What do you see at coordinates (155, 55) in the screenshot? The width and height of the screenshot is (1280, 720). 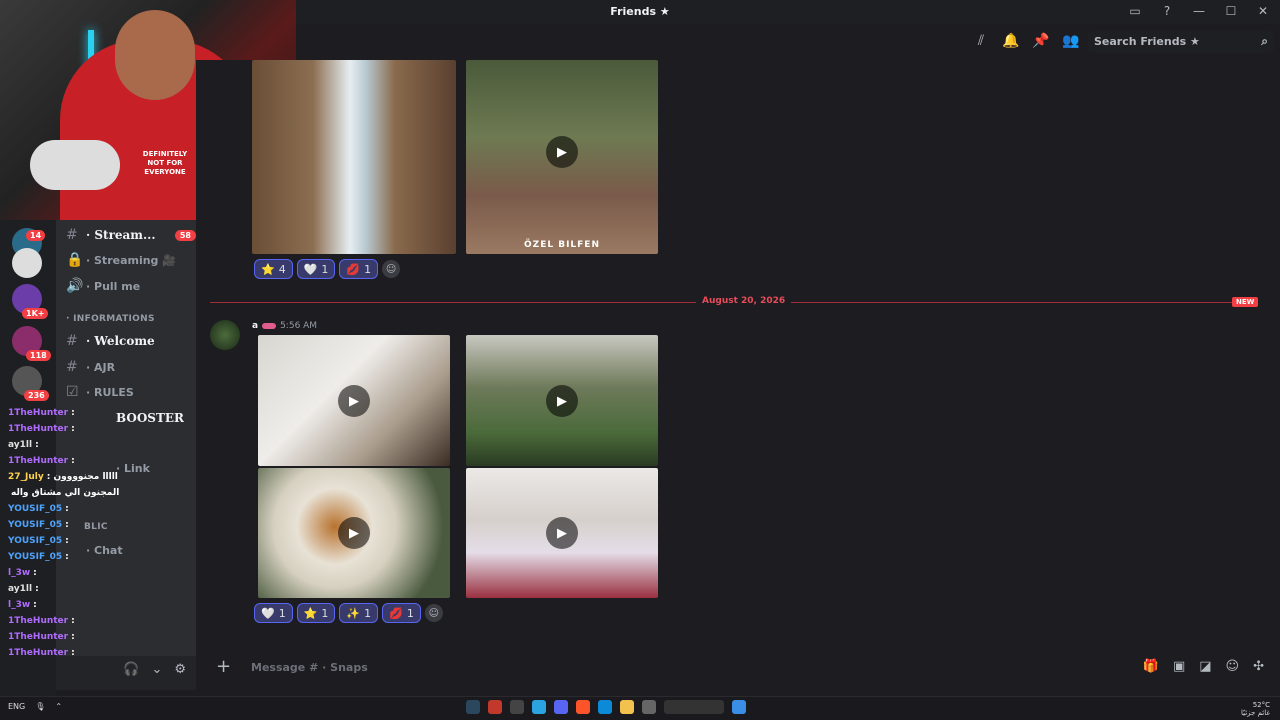 I see `streamer-head` at bounding box center [155, 55].